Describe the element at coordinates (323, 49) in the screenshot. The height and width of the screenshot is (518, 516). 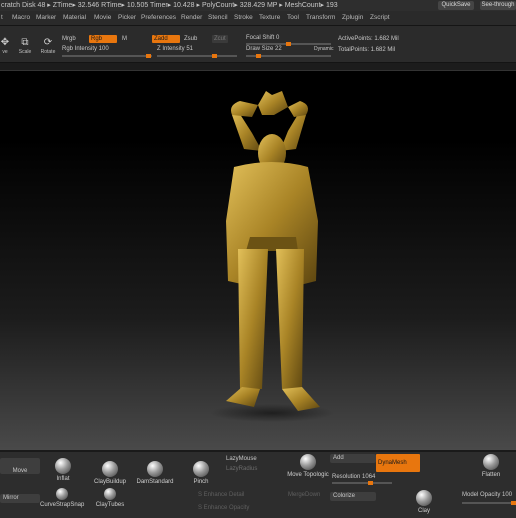
I see `dynamic-toggle: Dynamic` at that location.